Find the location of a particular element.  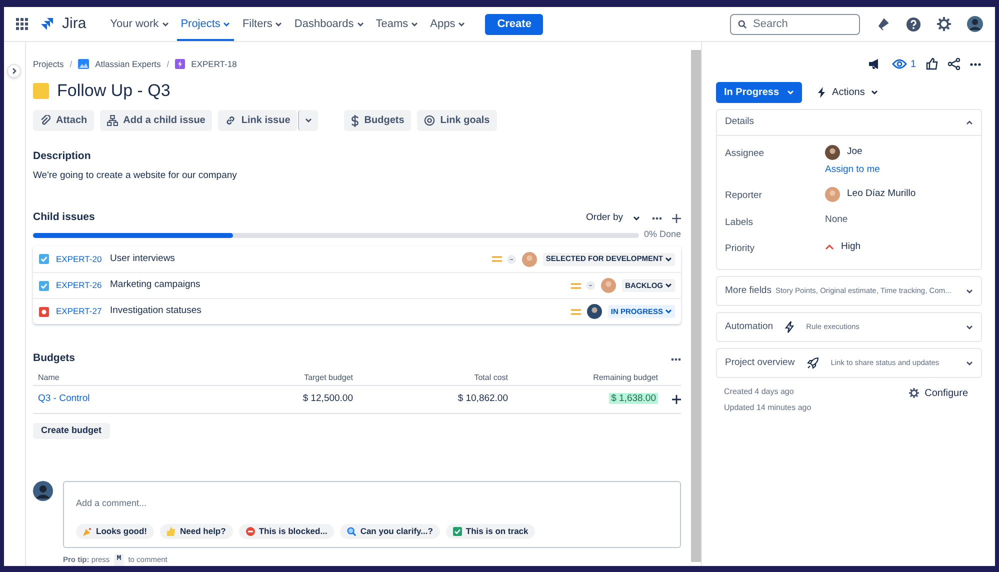

table-cell-text: $ 12,500.00 is located at coordinates (327, 399).